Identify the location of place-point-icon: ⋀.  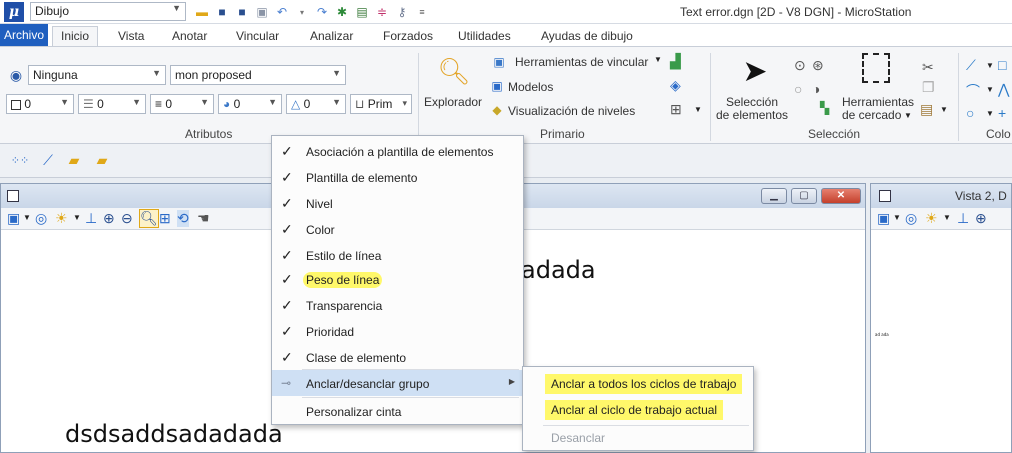
(1003, 89).